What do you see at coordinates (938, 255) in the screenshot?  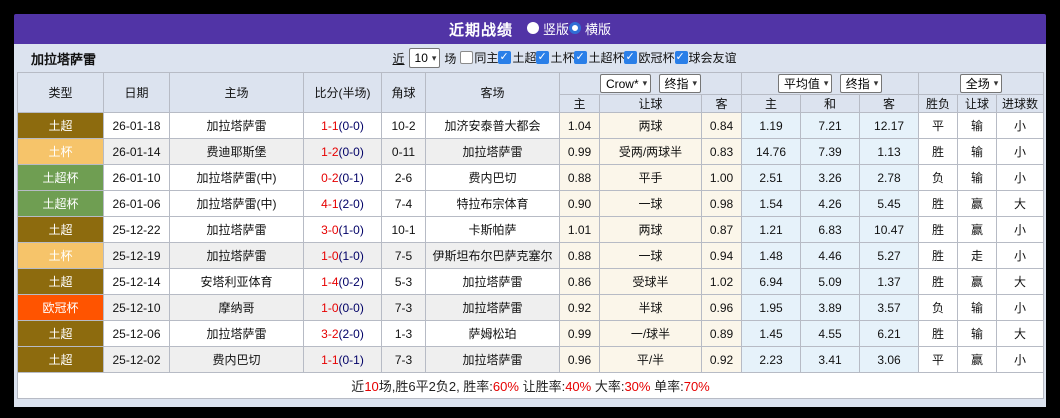 I see `match-result-cell: 胜` at bounding box center [938, 255].